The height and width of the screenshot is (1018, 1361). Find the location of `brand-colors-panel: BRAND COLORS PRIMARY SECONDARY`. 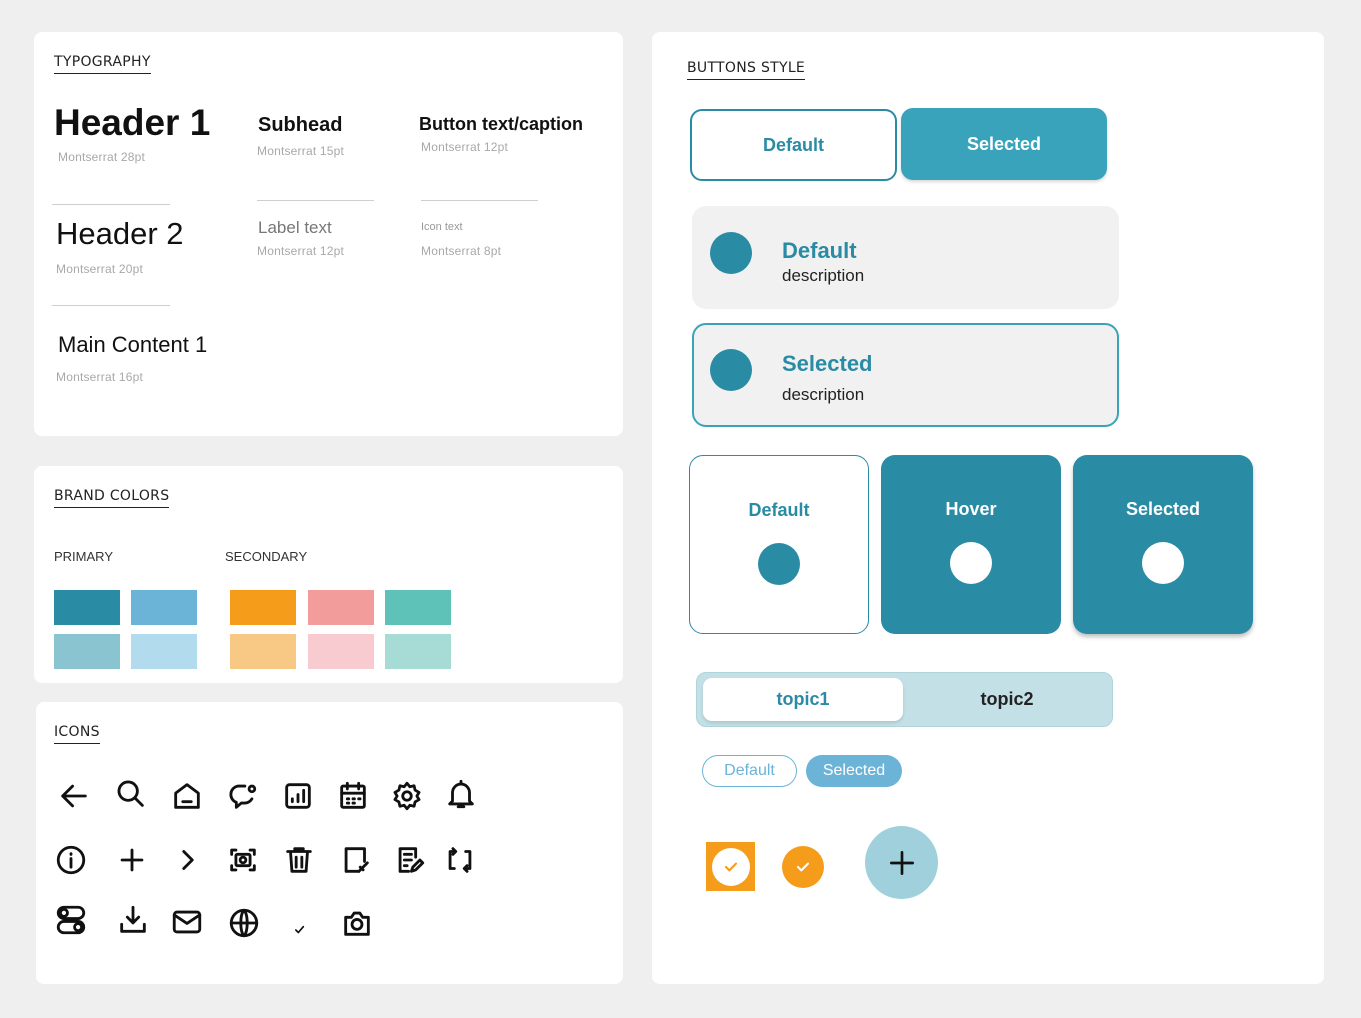

brand-colors-panel: BRAND COLORS PRIMARY SECONDARY is located at coordinates (328, 574).